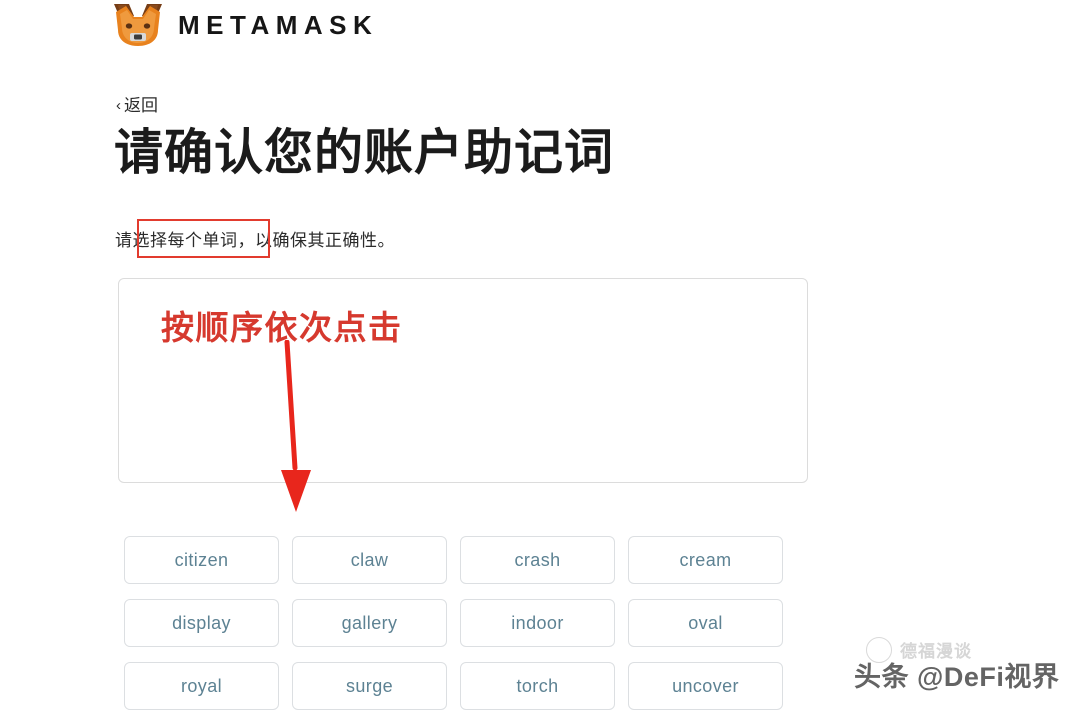 The image size is (1080, 715). Describe the element at coordinates (138, 25) in the screenshot. I see `metamask-fox-icon` at that location.